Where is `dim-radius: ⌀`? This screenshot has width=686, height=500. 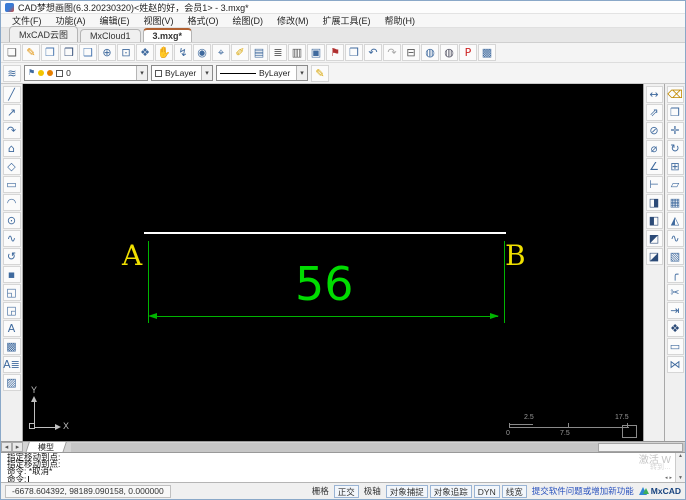 dim-radius: ⌀ is located at coordinates (654, 148).